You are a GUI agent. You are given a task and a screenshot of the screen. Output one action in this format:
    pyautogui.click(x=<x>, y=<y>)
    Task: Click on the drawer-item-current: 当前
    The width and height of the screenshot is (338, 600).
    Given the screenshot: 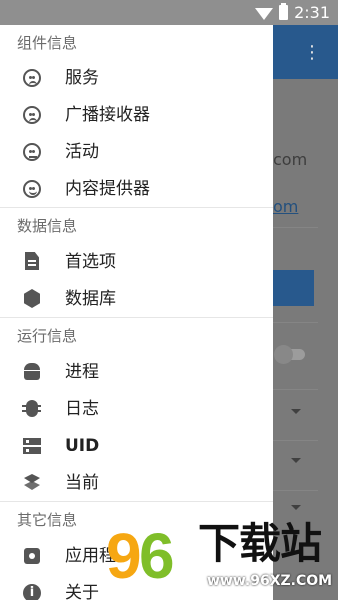 What is the action you would take?
    pyautogui.click(x=136, y=482)
    